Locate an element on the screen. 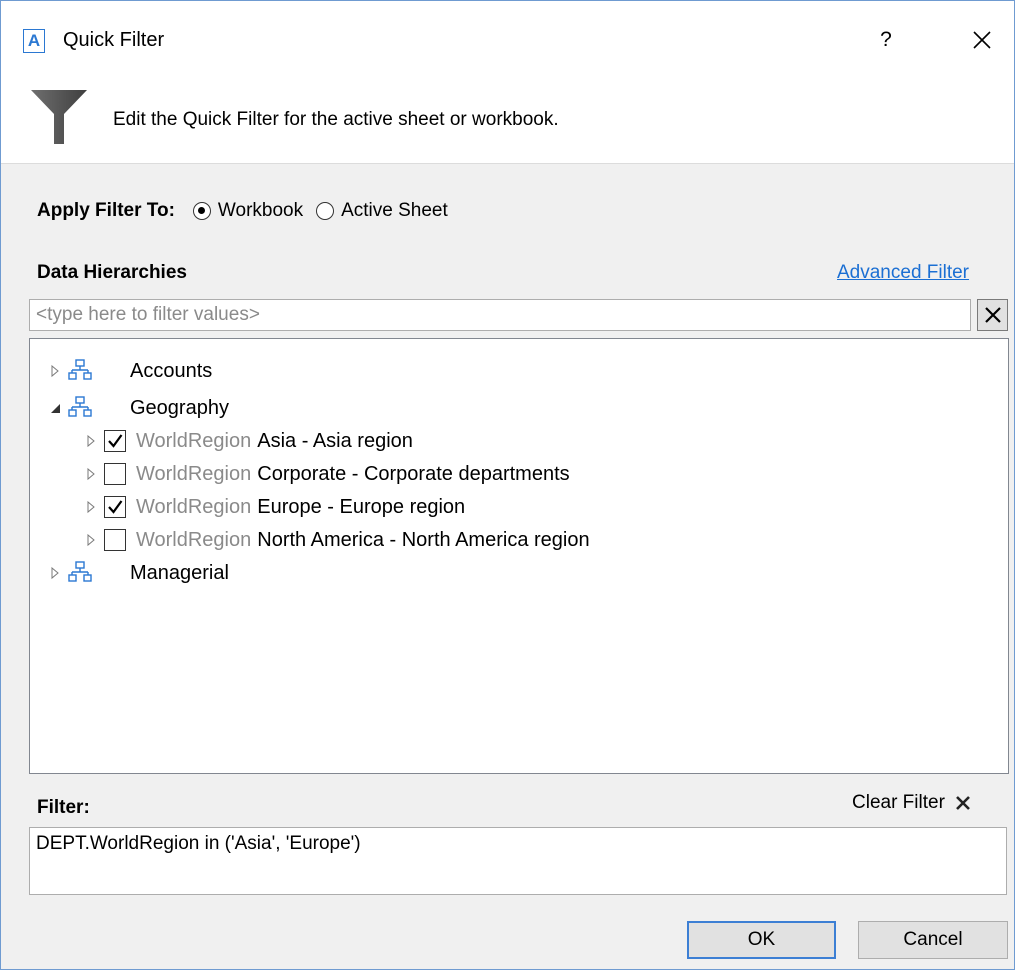 Image resolution: width=1015 pixels, height=970 pixels. checkbox-europe is located at coordinates (115, 507).